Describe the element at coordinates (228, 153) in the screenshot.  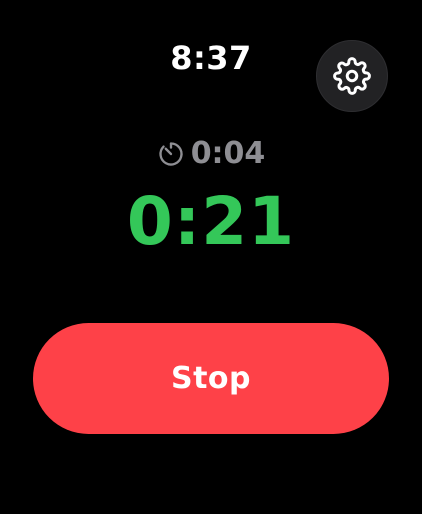
I see `interval-time: 0:04` at that location.